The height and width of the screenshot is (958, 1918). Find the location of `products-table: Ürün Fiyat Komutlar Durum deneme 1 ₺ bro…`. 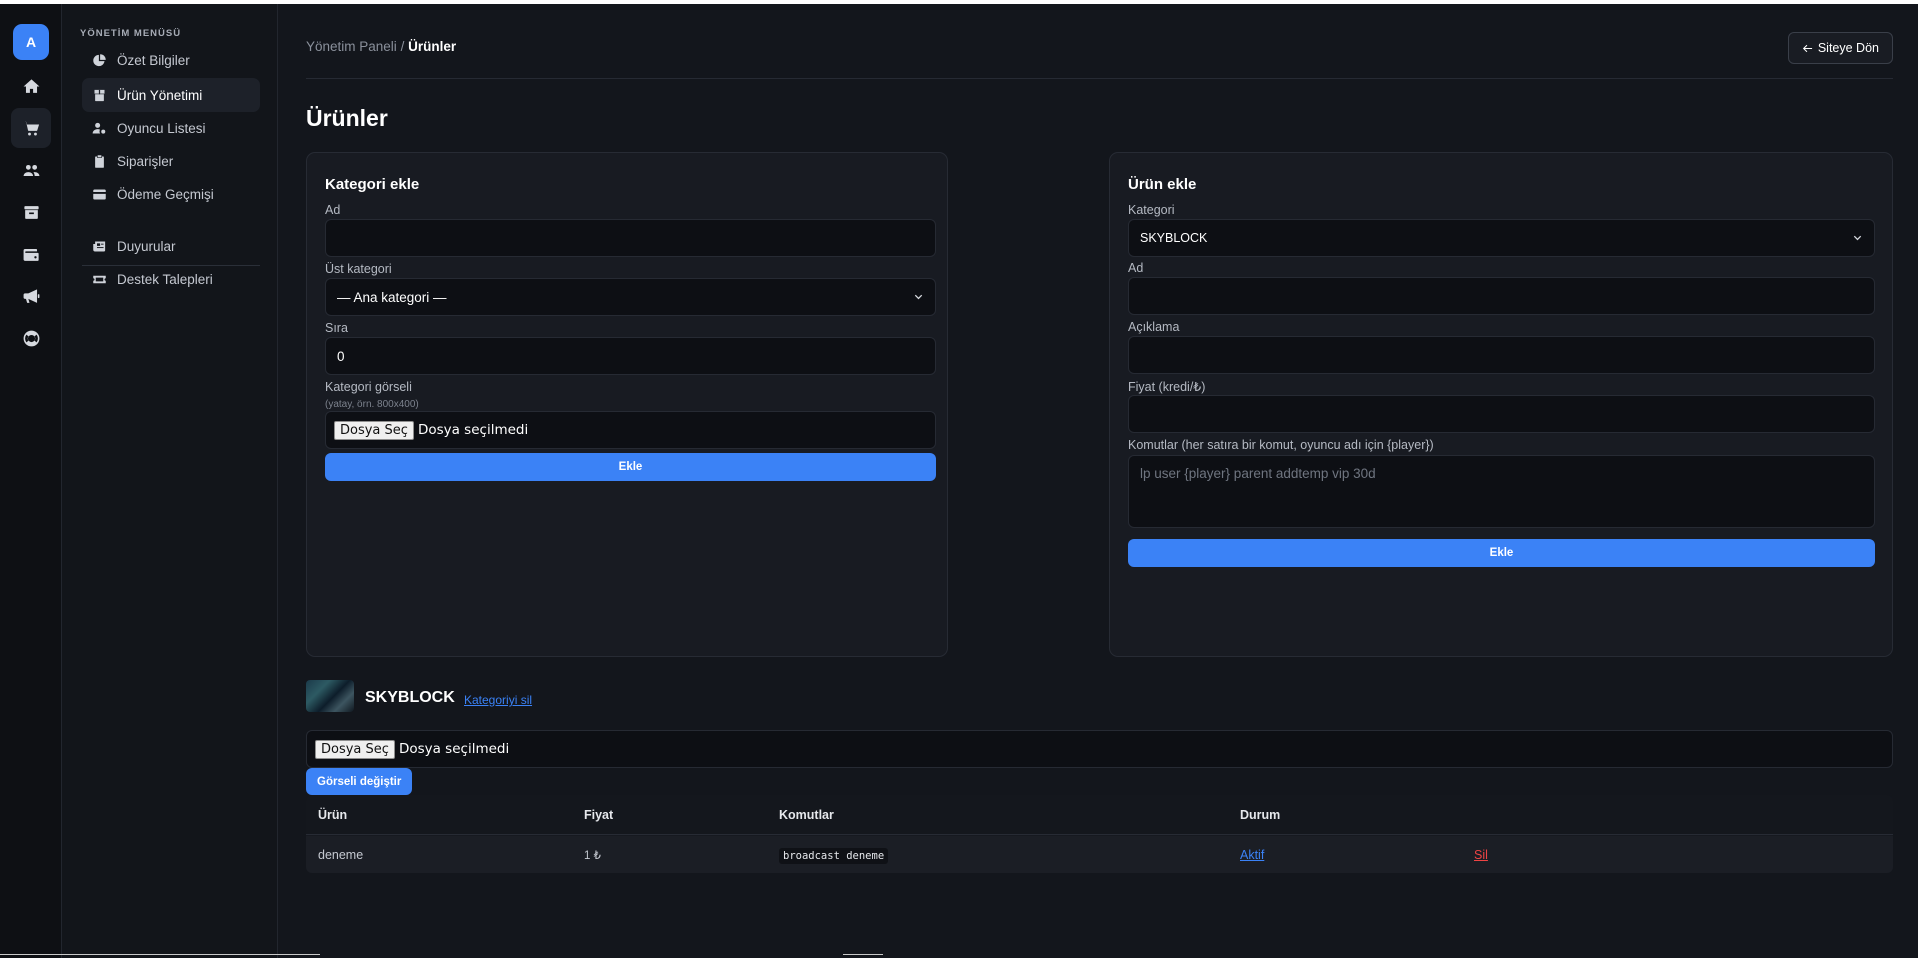

products-table: Ürün Fiyat Komutlar Durum deneme 1 ₺ bro… is located at coordinates (1099, 834).